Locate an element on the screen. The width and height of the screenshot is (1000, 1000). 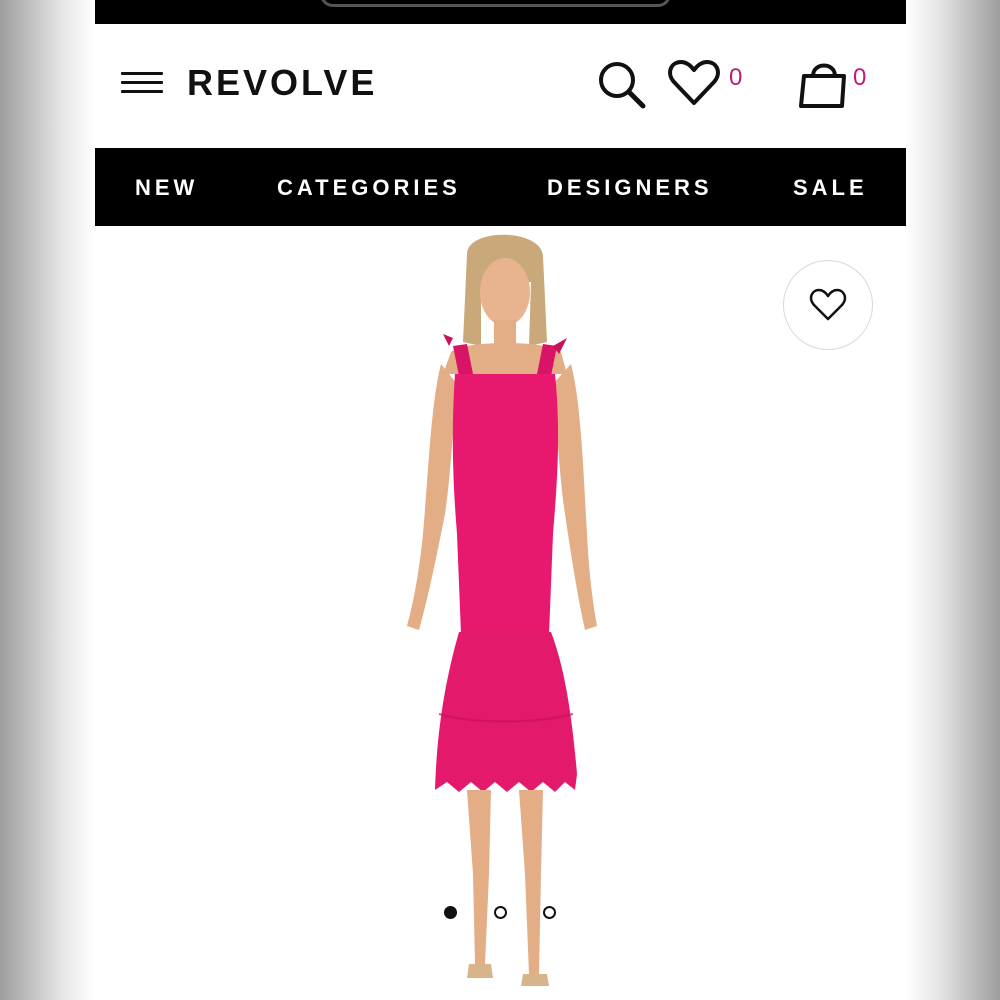
search-button is located at coordinates (622, 85).